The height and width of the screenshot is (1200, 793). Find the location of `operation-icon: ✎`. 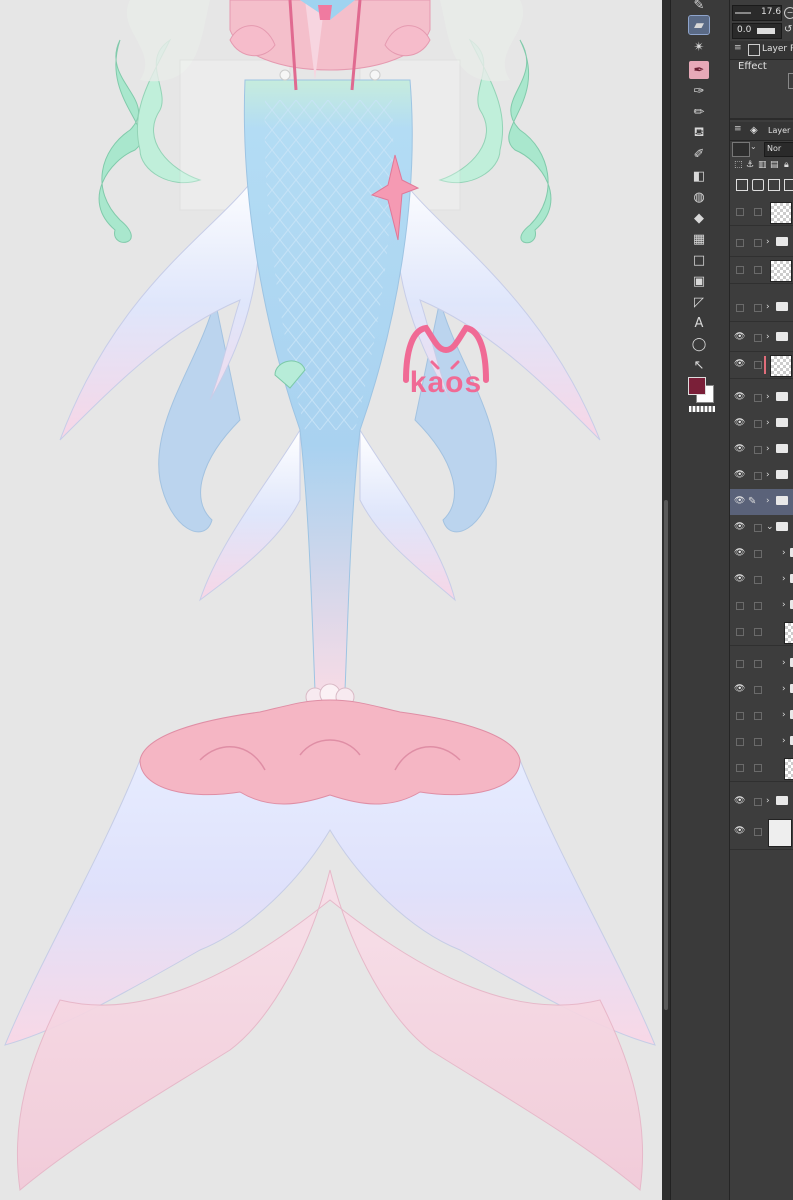

operation-icon: ✎ is located at coordinates (699, 7).